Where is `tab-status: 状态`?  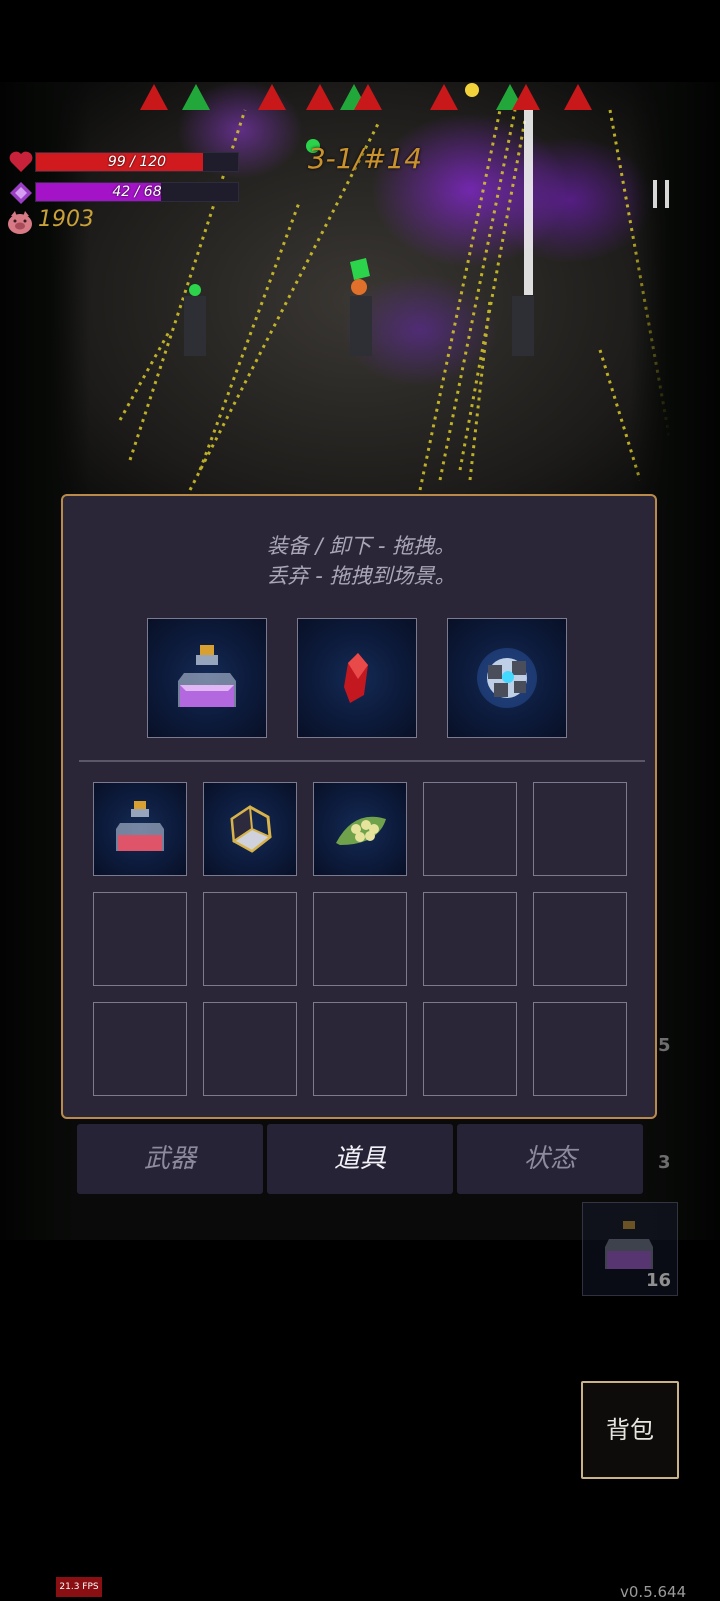 tab-status: 状态 is located at coordinates (550, 1159).